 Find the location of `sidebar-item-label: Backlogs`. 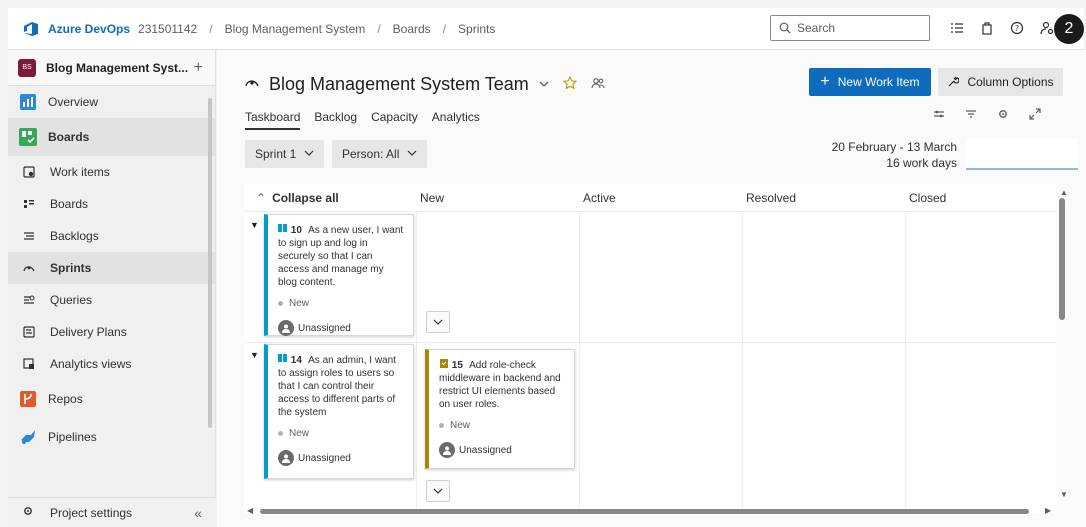

sidebar-item-label: Backlogs is located at coordinates (74, 236).